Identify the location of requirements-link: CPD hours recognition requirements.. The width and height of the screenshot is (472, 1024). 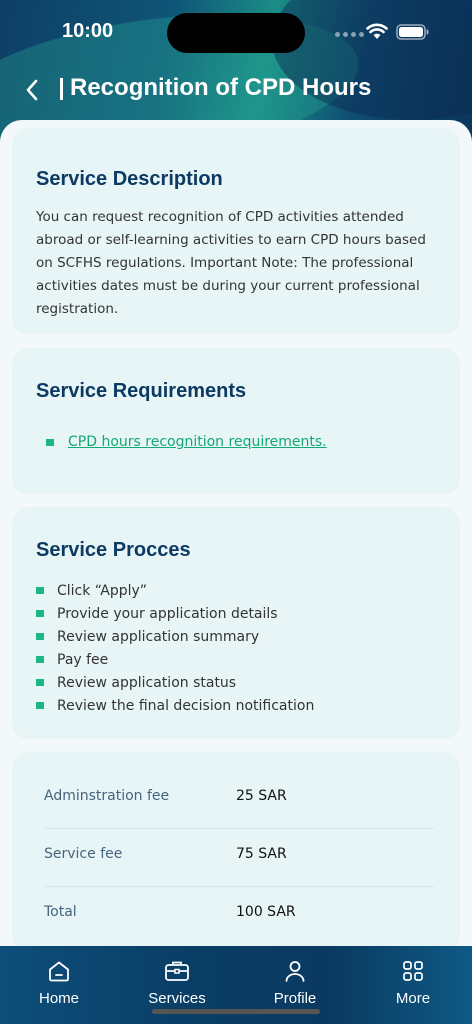
(197, 442).